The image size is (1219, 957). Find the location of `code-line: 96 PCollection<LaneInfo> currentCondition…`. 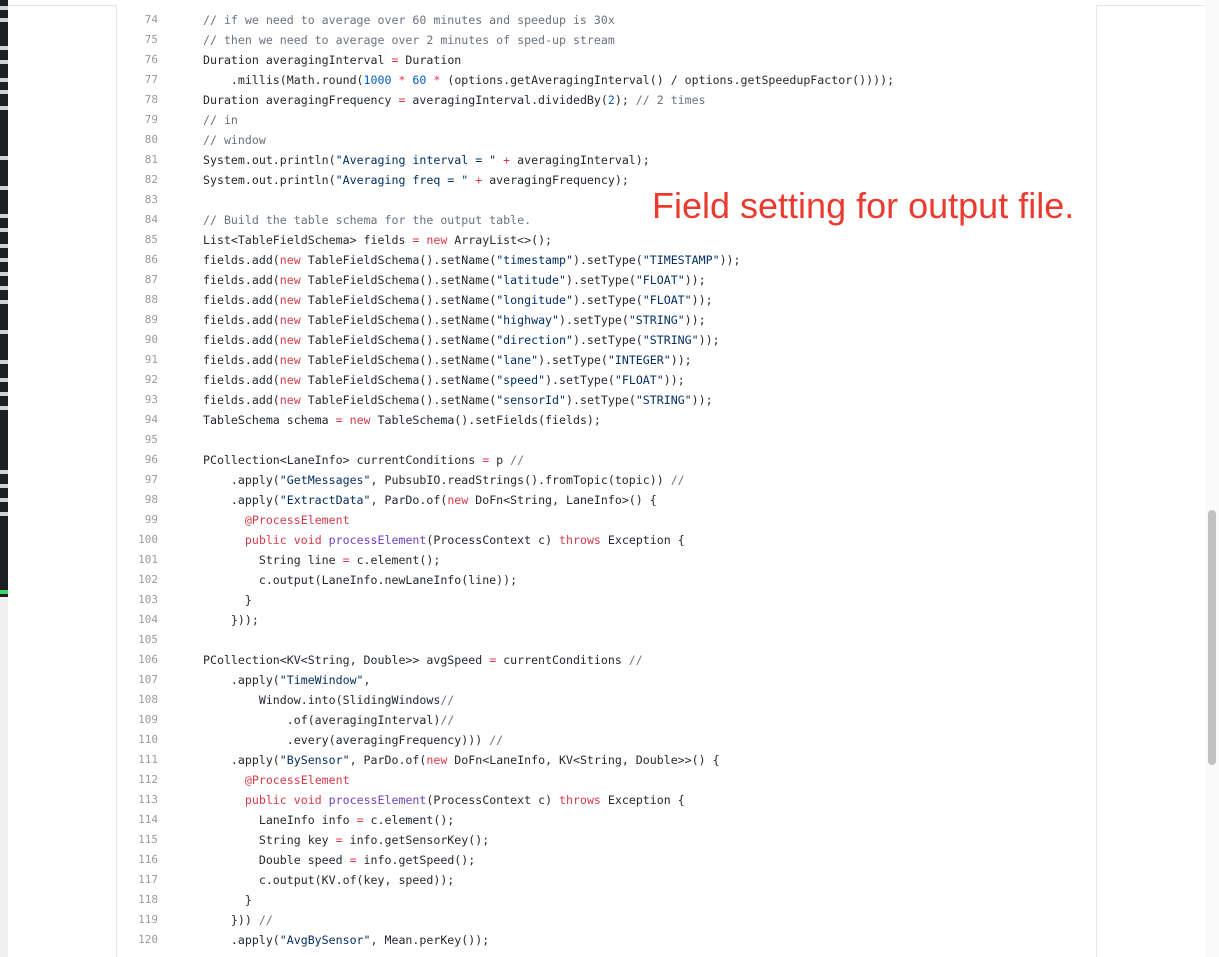

code-line: 96 PCollection<LaneInfo> currentCondition… is located at coordinates (606, 460).